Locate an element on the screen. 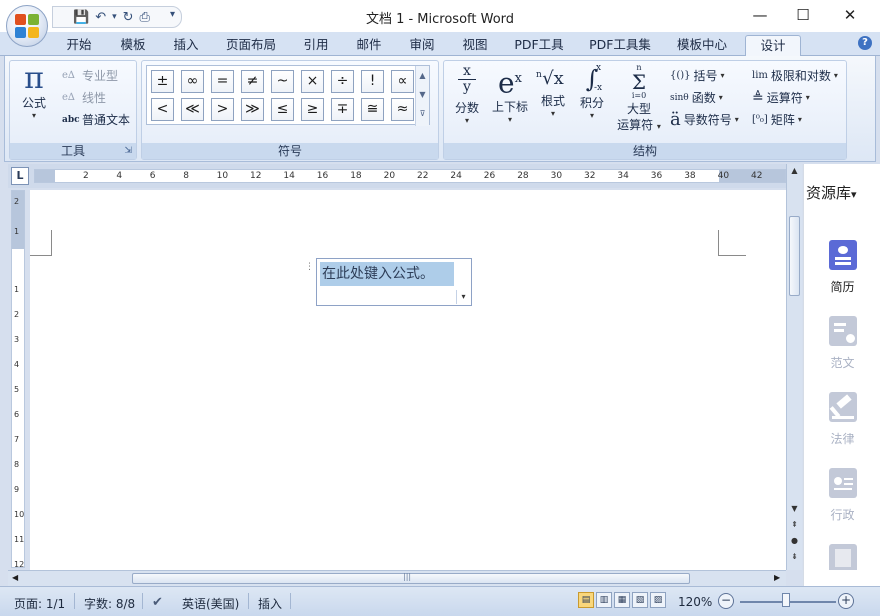 The image size is (880, 616). outline-view-icon: ▧ is located at coordinates (640, 600).